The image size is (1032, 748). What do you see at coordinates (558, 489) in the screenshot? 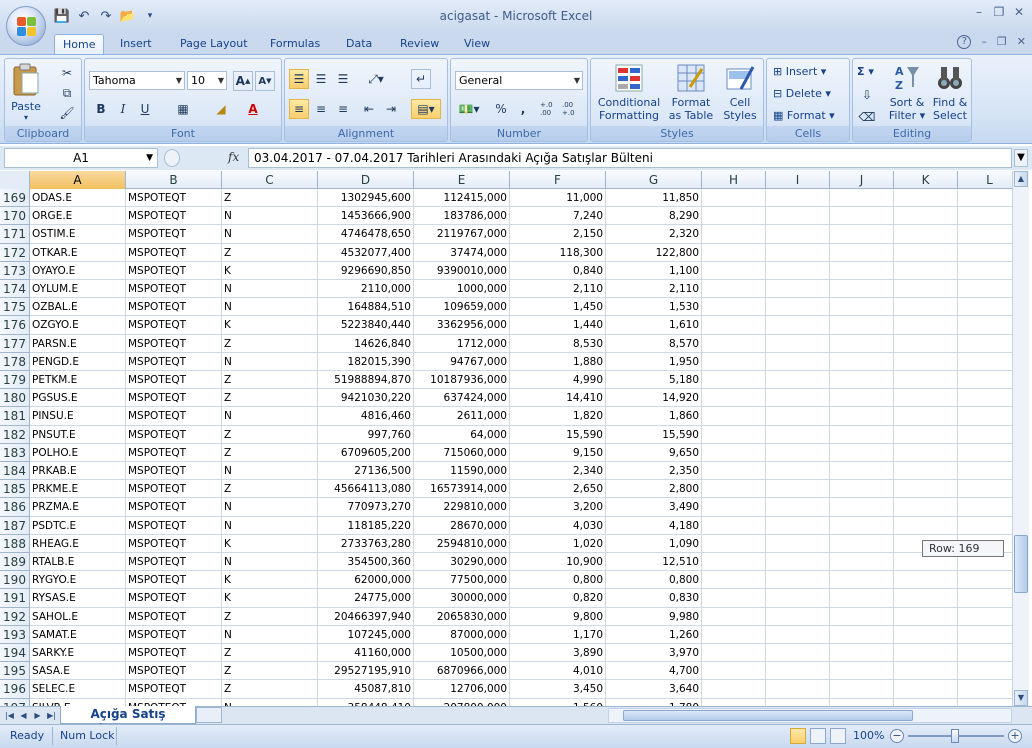
I see `grid-cell: 2,650` at bounding box center [558, 489].